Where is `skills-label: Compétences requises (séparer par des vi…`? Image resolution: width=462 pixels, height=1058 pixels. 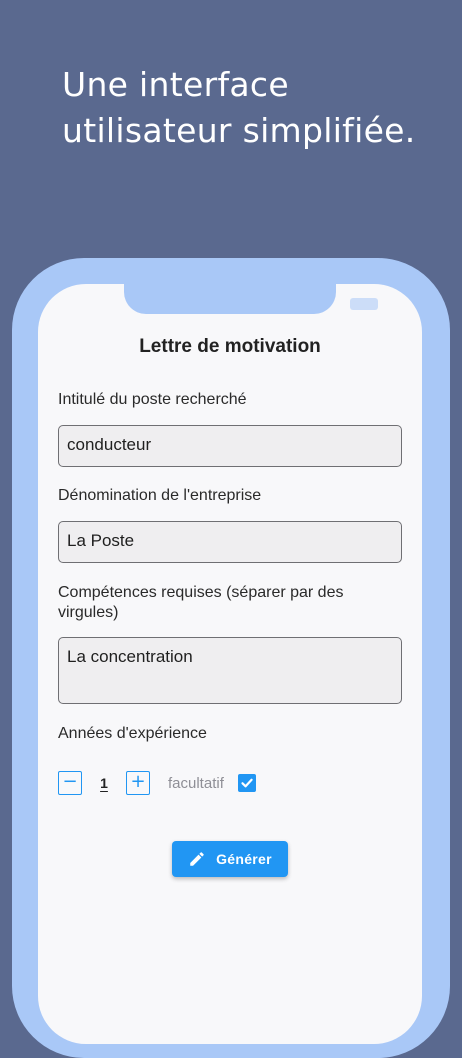
skills-label: Compétences requises (séparer par des vi… is located at coordinates (201, 602).